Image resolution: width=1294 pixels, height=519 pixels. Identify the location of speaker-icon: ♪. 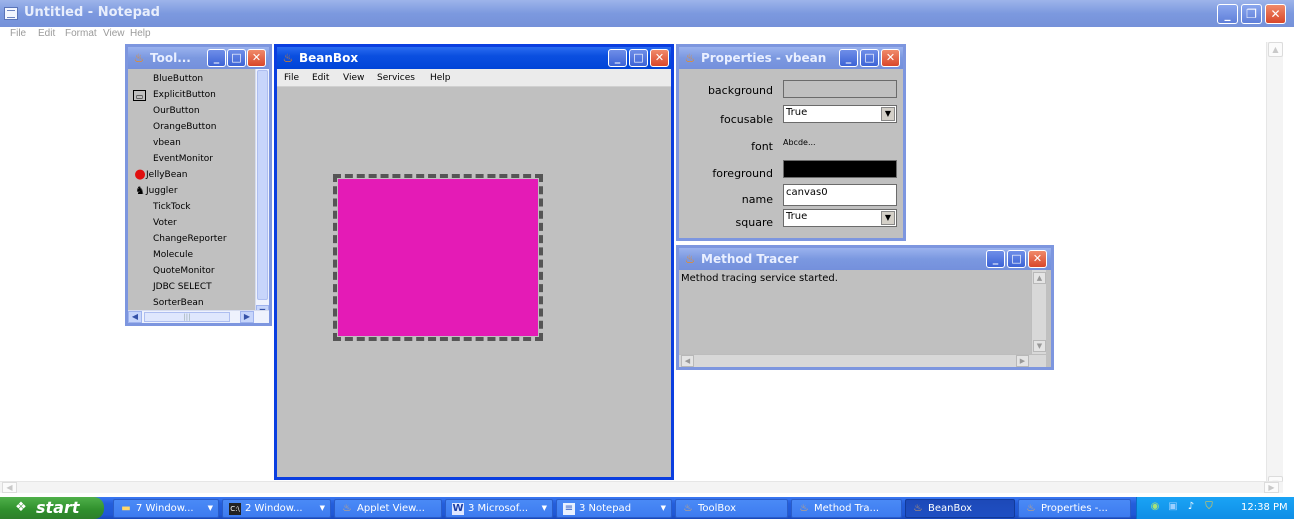
(1191, 507).